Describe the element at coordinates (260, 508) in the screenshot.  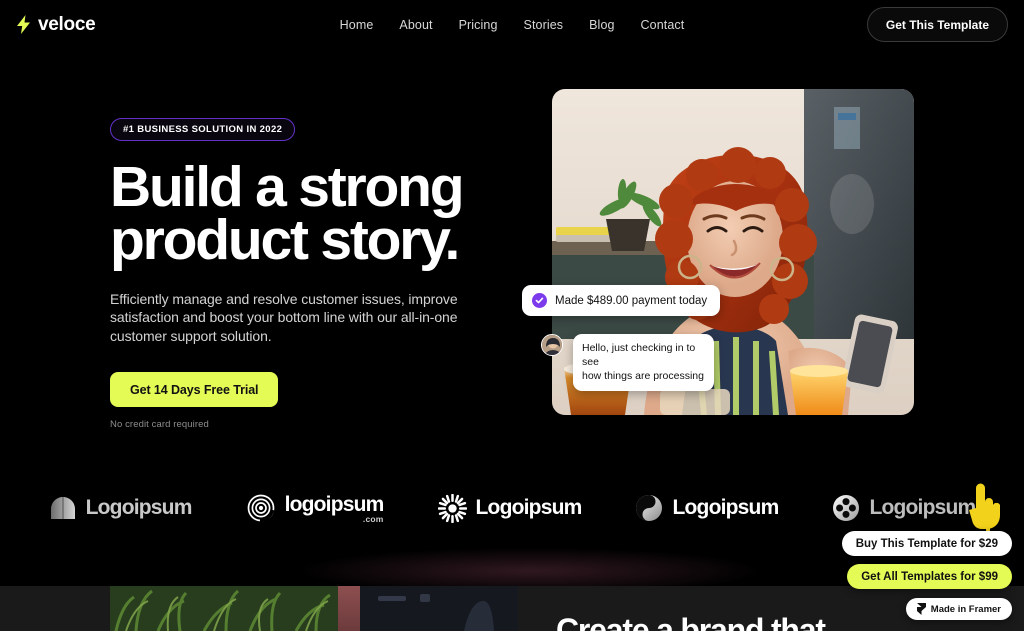
I see `spiral-target-icon` at that location.